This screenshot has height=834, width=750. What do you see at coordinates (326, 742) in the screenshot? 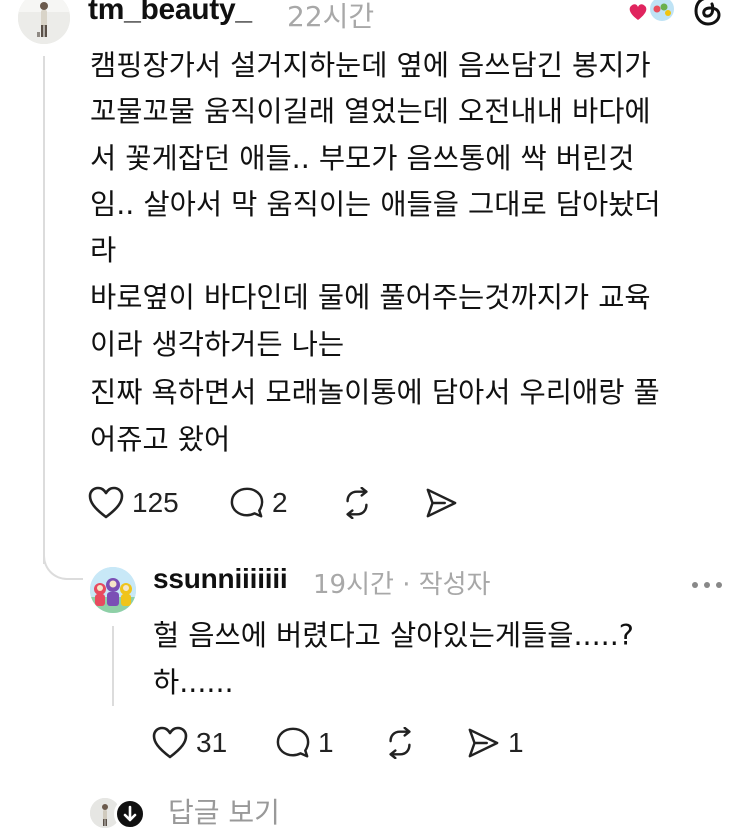
I see `reply-reply-count: 1` at bounding box center [326, 742].